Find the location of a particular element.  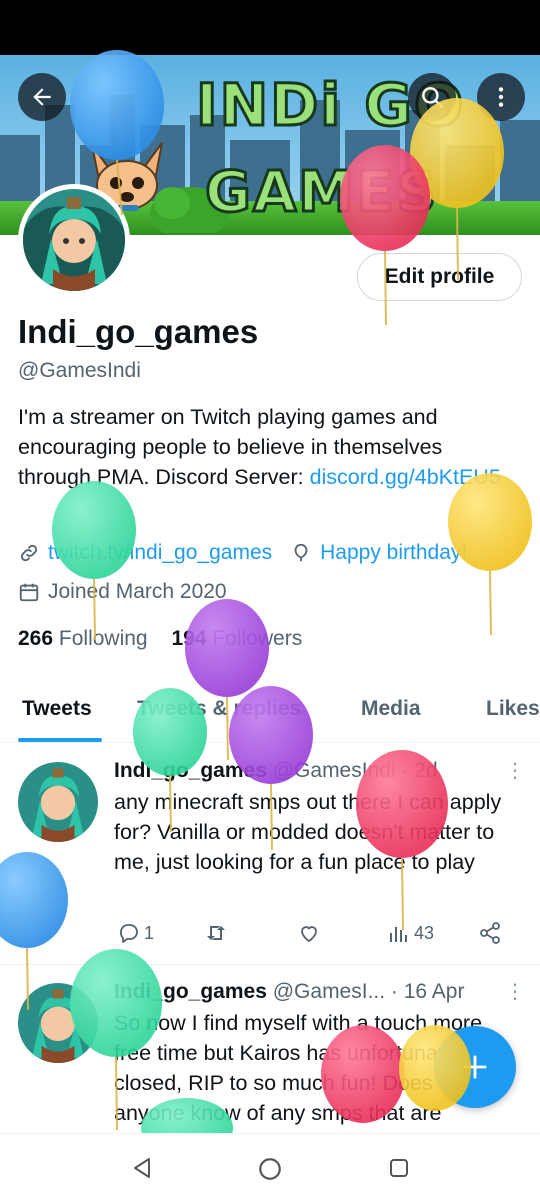

joined-date: Joined March 2020 is located at coordinates (137, 591).